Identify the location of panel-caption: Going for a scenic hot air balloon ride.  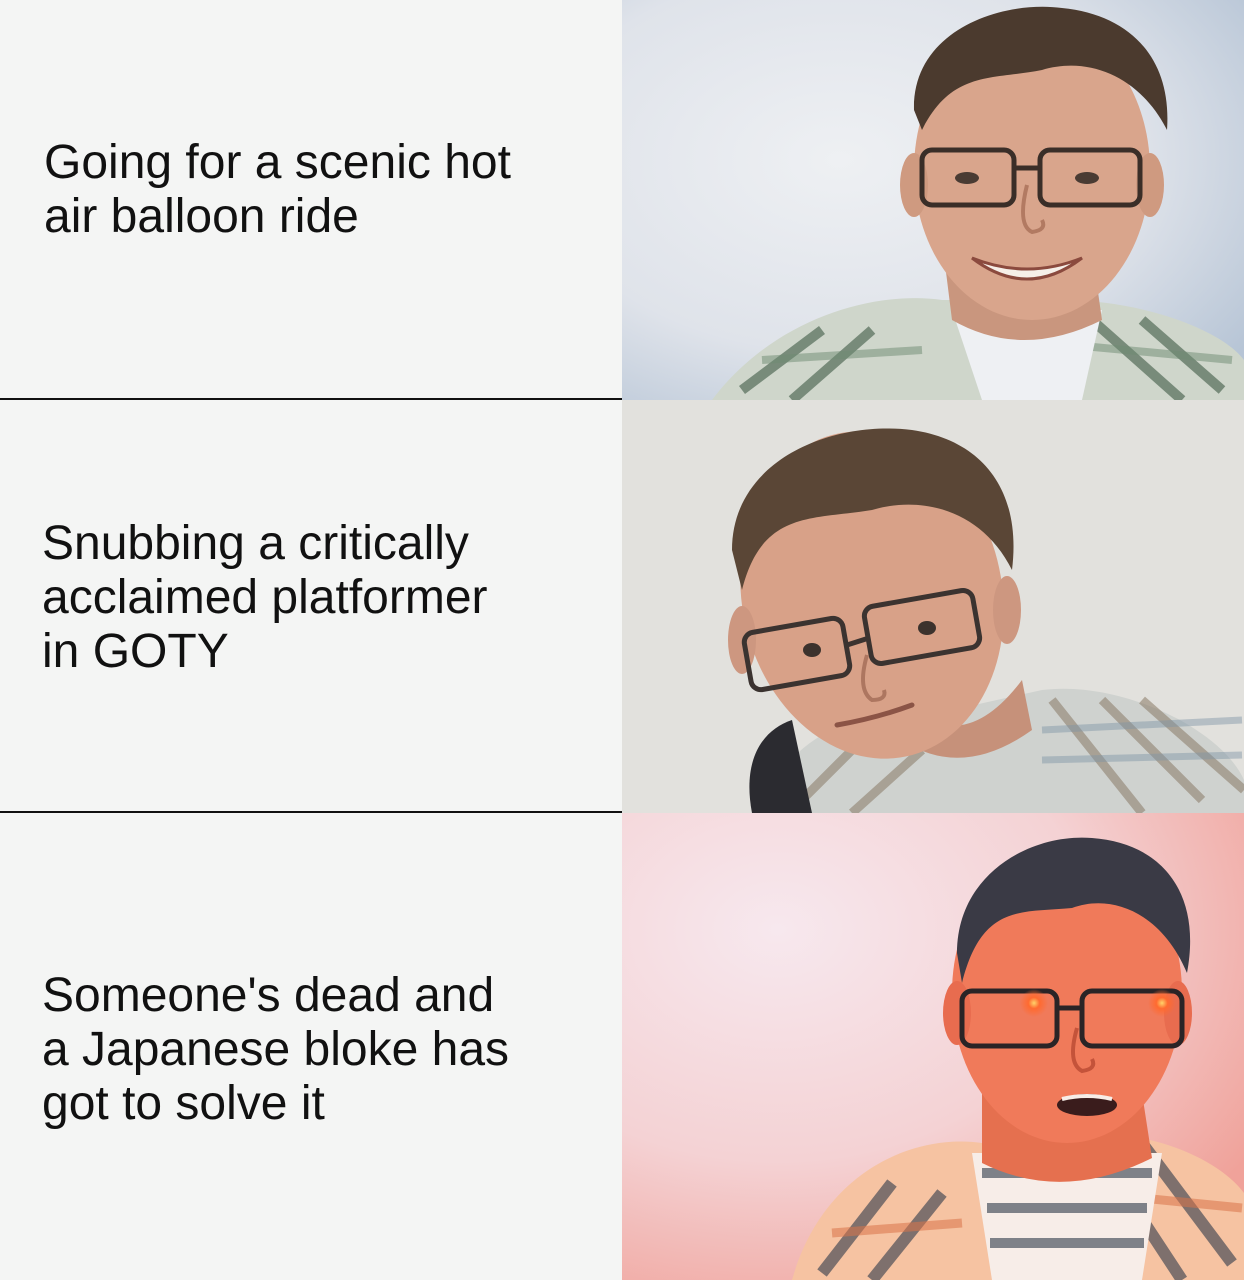
(324, 190).